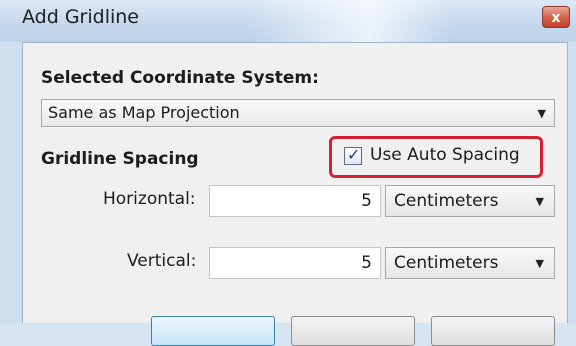 This screenshot has width=576, height=346. Describe the element at coordinates (144, 112) in the screenshot. I see `coordinate-system-value: Same as Map Projection` at that location.